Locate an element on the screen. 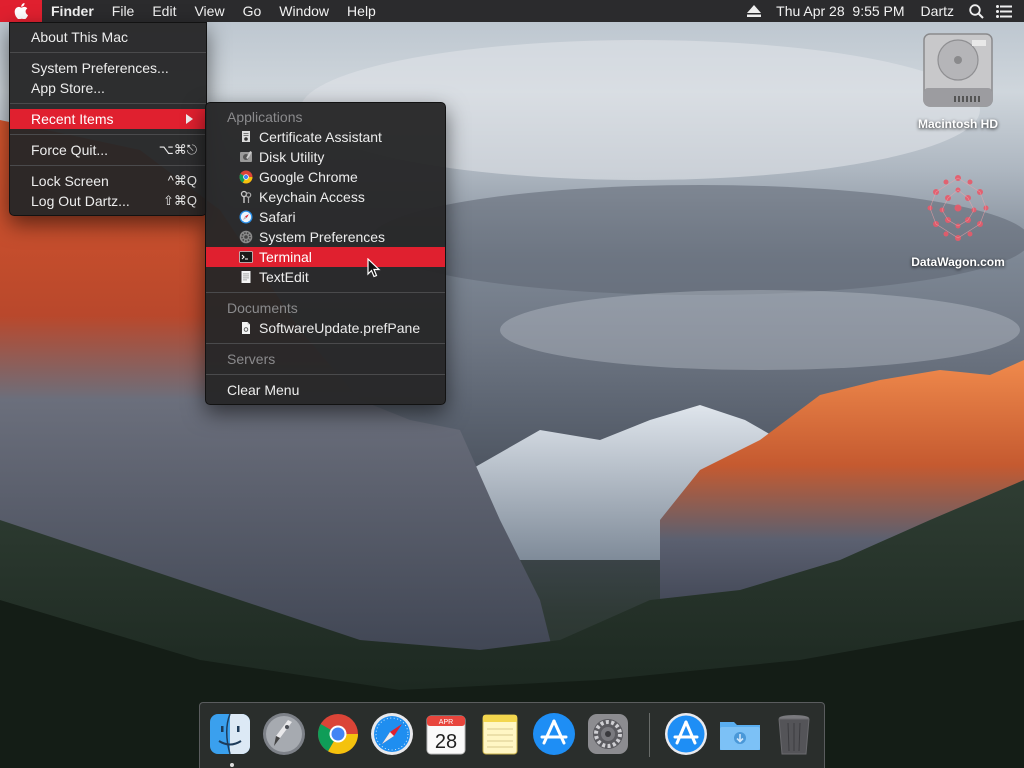  menubar-edit: Edit is located at coordinates (164, 11).